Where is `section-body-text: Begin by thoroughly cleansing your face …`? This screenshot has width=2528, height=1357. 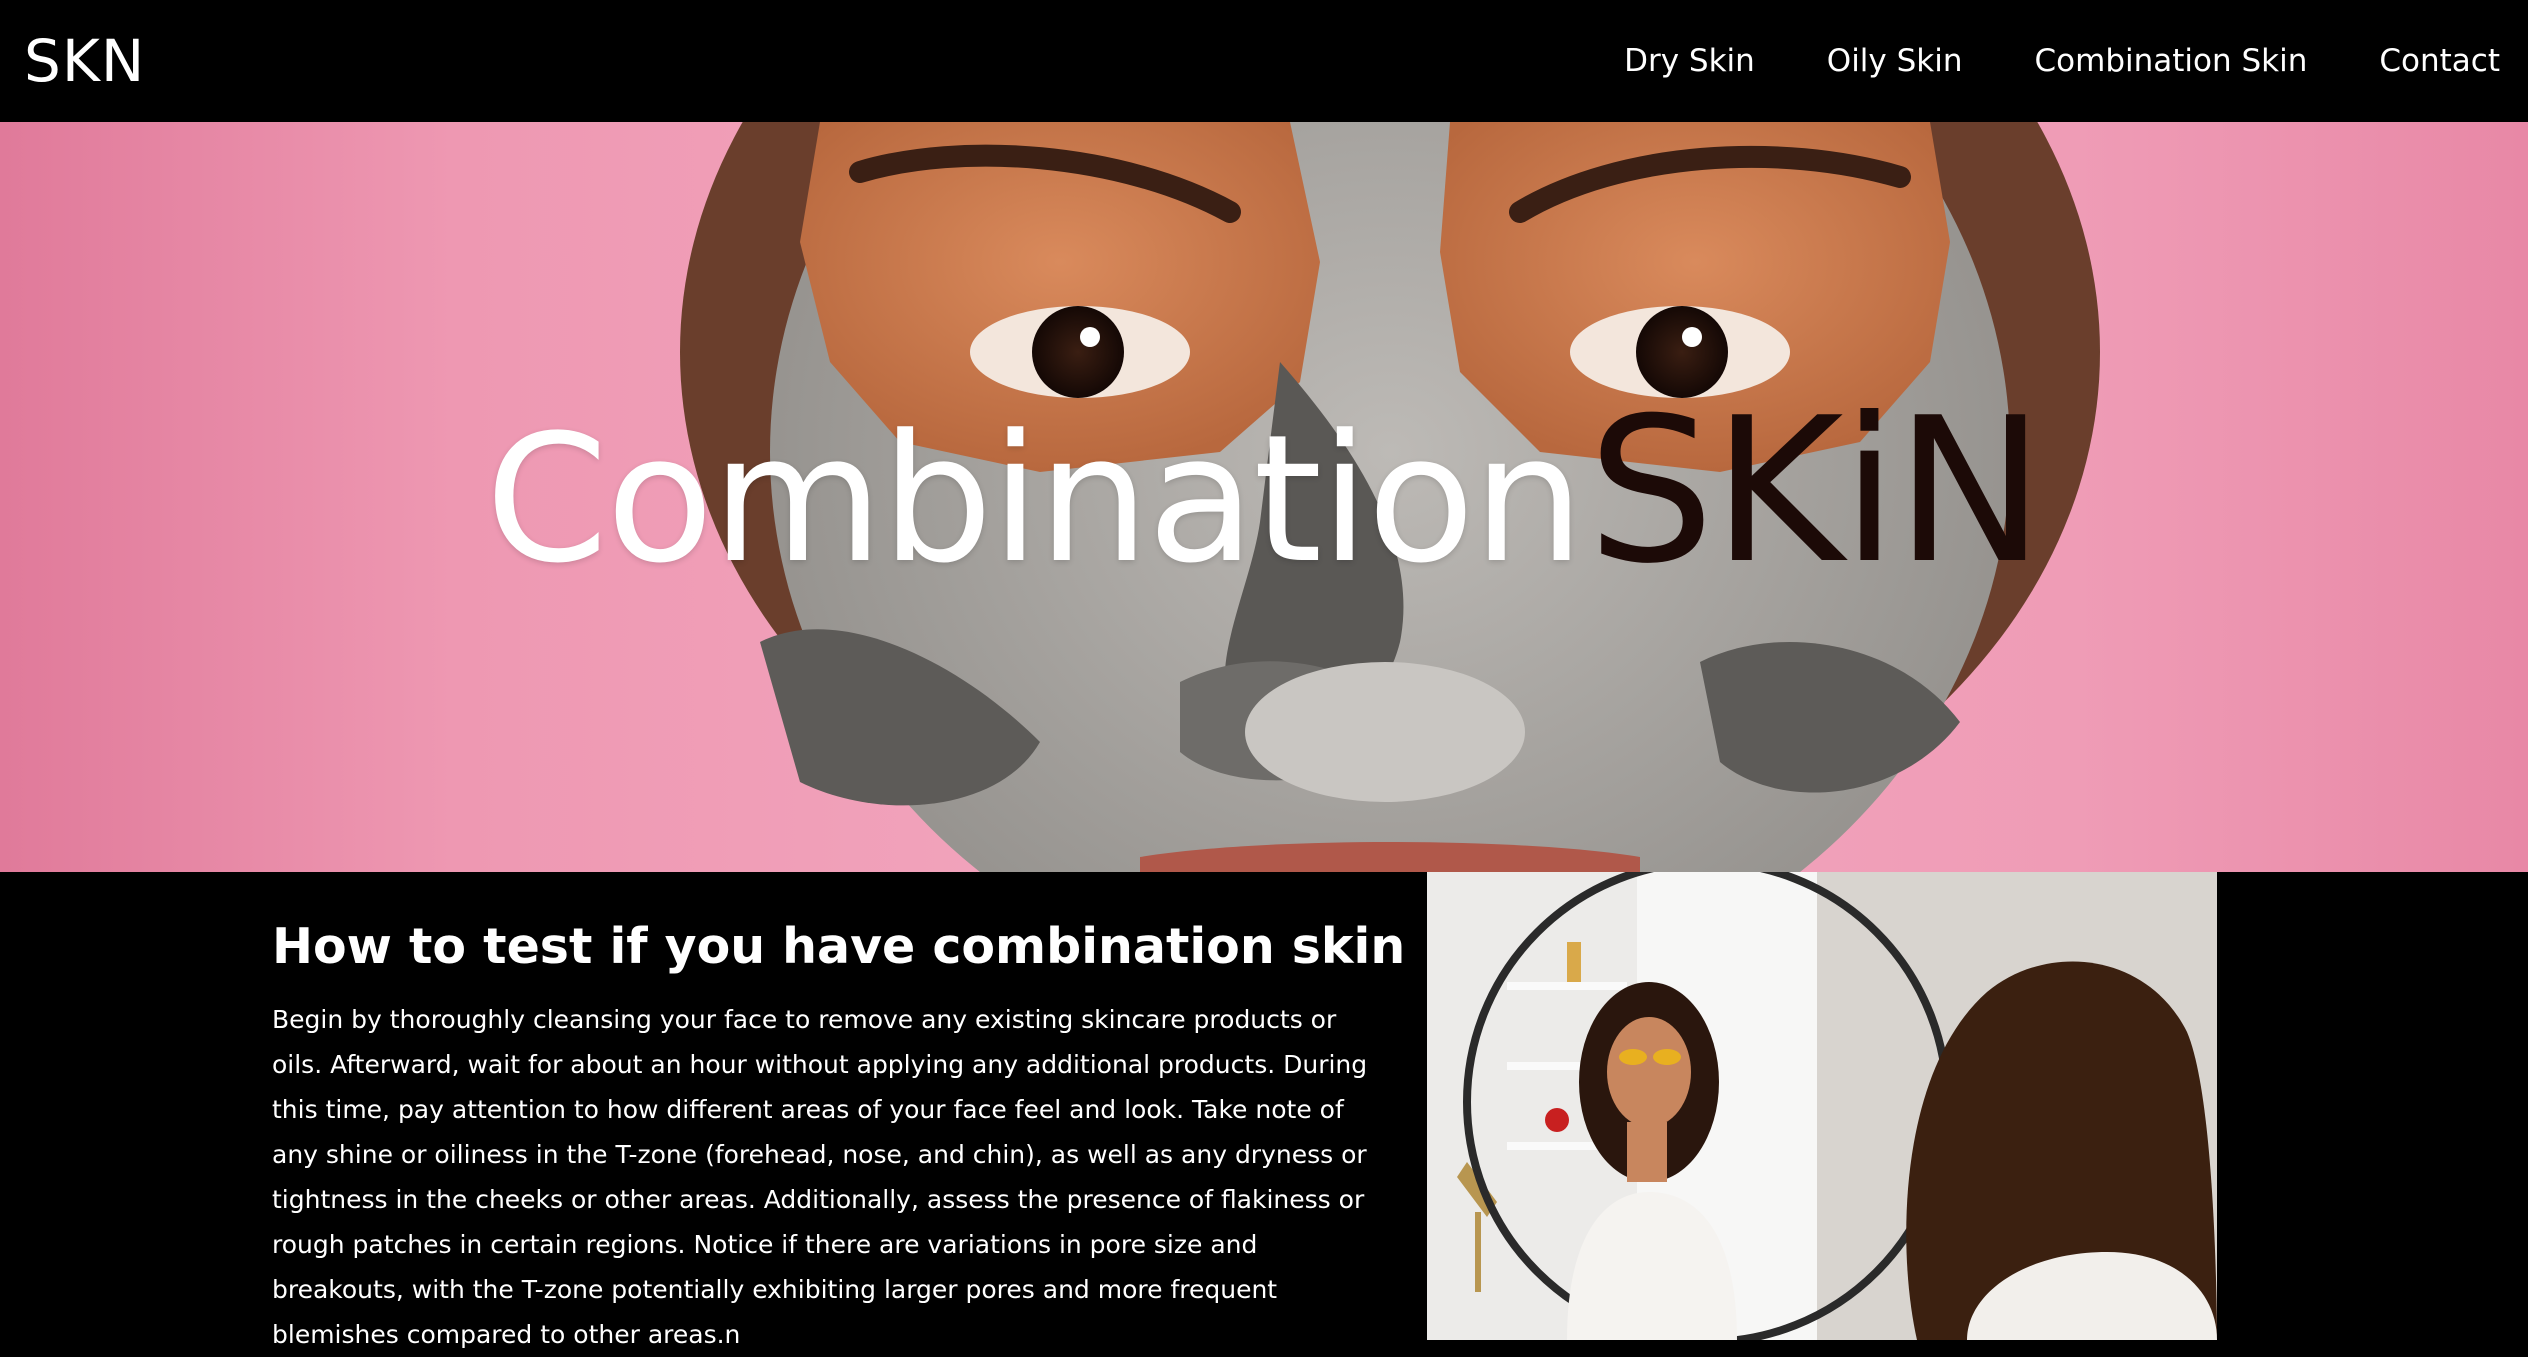
section-body-text: Begin by thoroughly cleansing your face … is located at coordinates (820, 1177).